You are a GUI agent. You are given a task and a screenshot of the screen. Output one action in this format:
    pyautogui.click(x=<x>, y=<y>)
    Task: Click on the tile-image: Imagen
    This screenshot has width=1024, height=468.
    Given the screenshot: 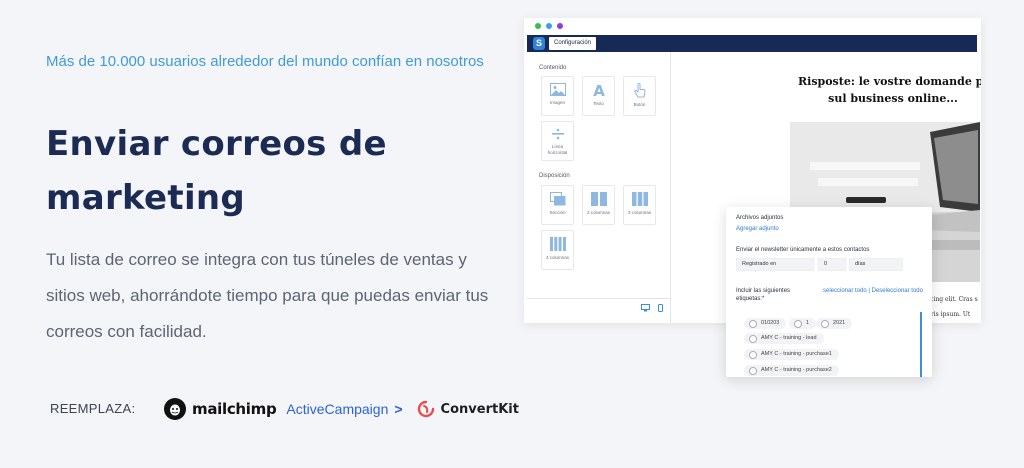 What is the action you would take?
    pyautogui.click(x=557, y=96)
    